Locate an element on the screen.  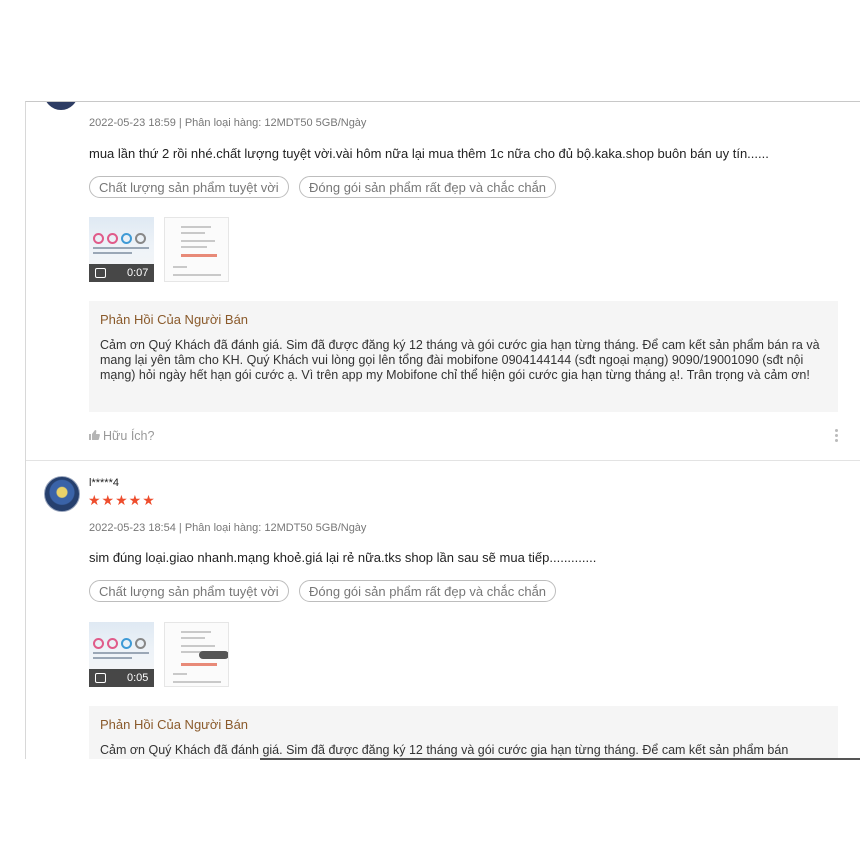
review-video-thumbnail: 0:05 is located at coordinates (121, 654).